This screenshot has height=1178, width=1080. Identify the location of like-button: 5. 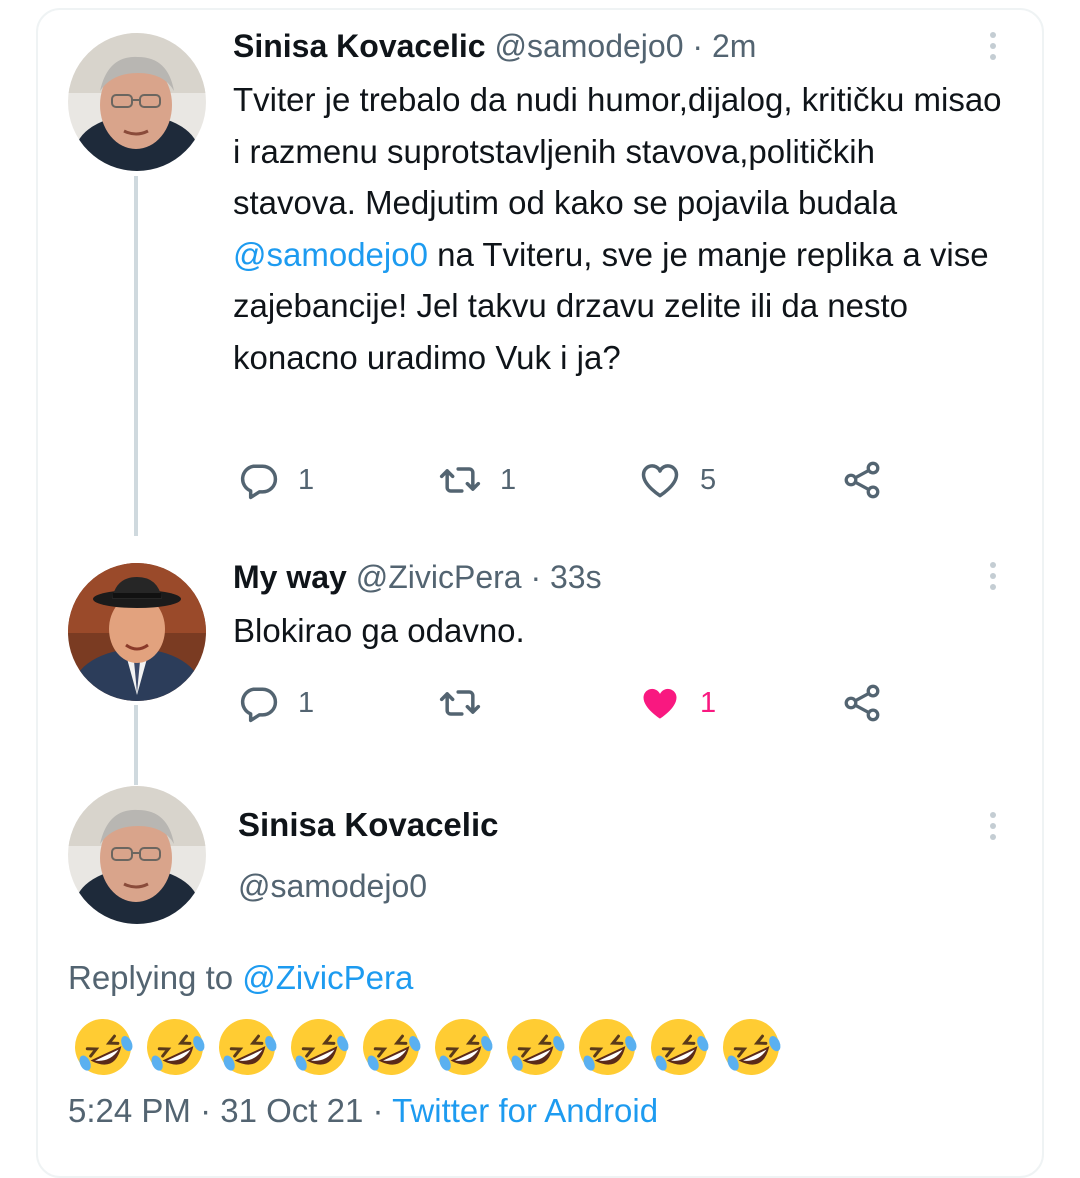
(677, 480).